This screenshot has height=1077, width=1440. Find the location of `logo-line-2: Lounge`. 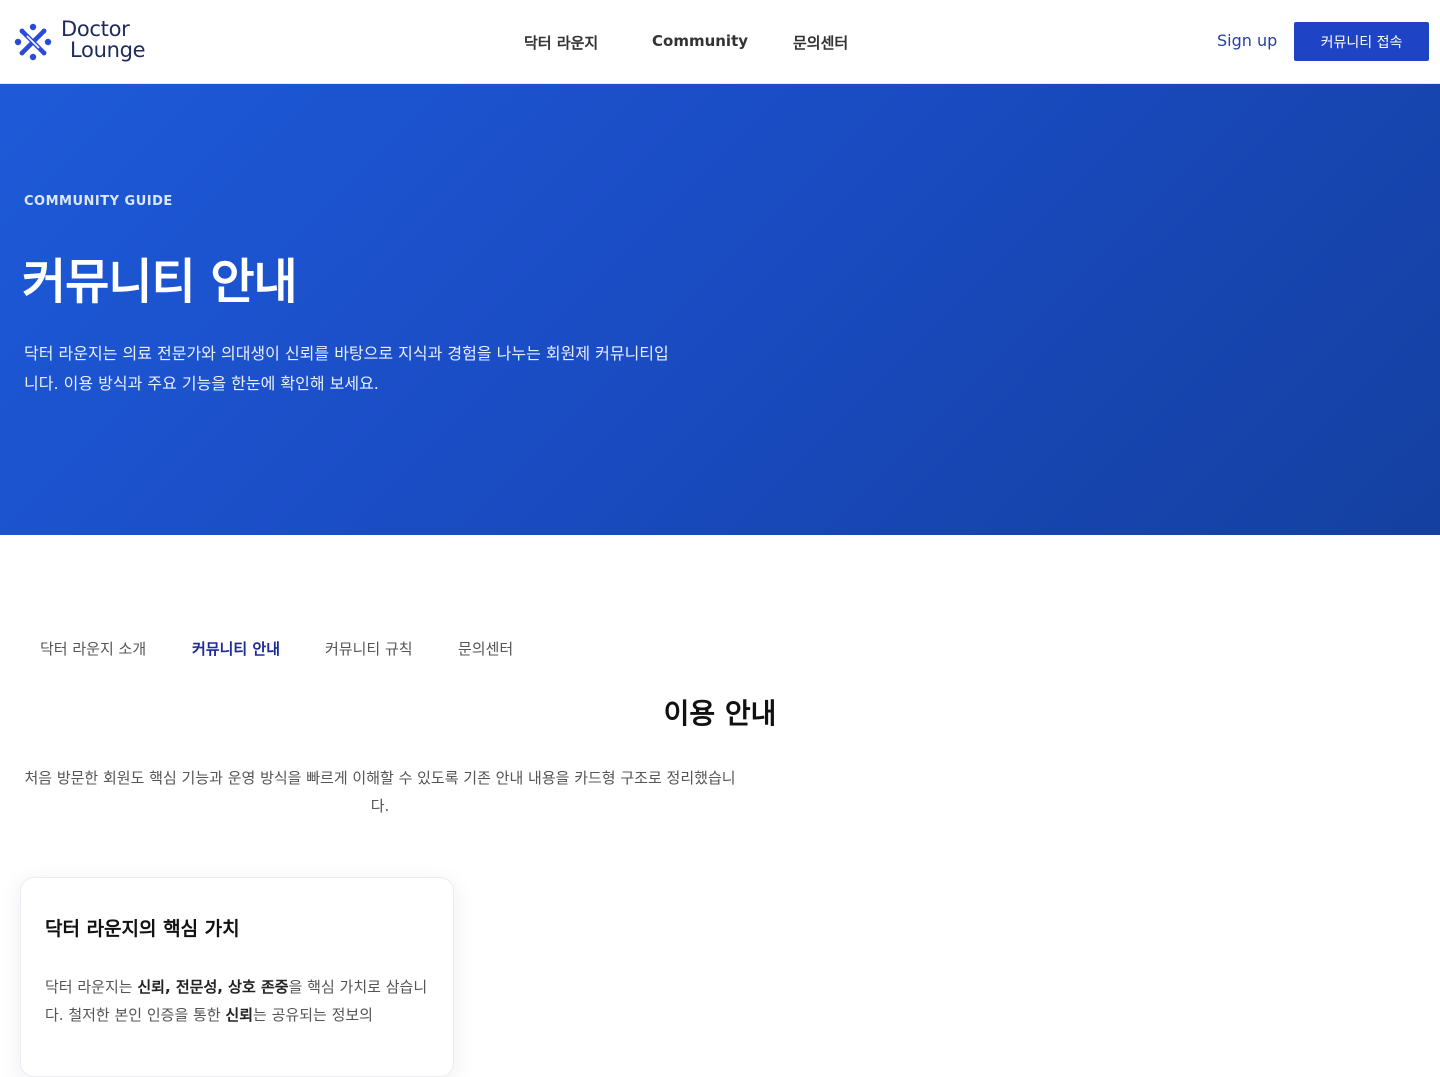

logo-line-2: Lounge is located at coordinates (108, 50).